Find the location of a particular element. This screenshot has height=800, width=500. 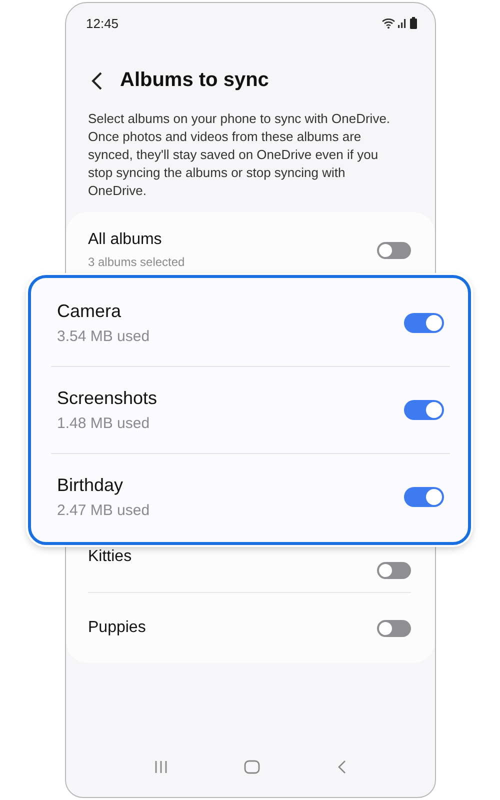

description-text: Select albums on your phone to sync with OneDrive. Once photos and videos from these albums are synced, they'll stay saved on OneDrive even if you stop syncing the albums or stop syncing with OneDrive. is located at coordinates (240, 155).